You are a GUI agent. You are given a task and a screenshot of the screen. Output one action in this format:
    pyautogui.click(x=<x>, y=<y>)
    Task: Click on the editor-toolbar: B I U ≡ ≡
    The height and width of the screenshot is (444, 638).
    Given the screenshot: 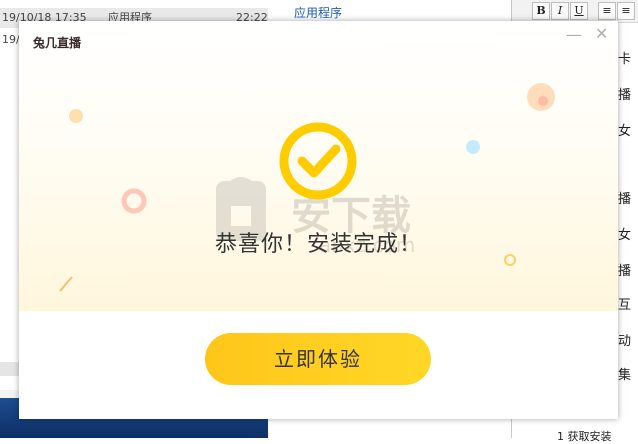 What is the action you would take?
    pyautogui.click(x=575, y=11)
    